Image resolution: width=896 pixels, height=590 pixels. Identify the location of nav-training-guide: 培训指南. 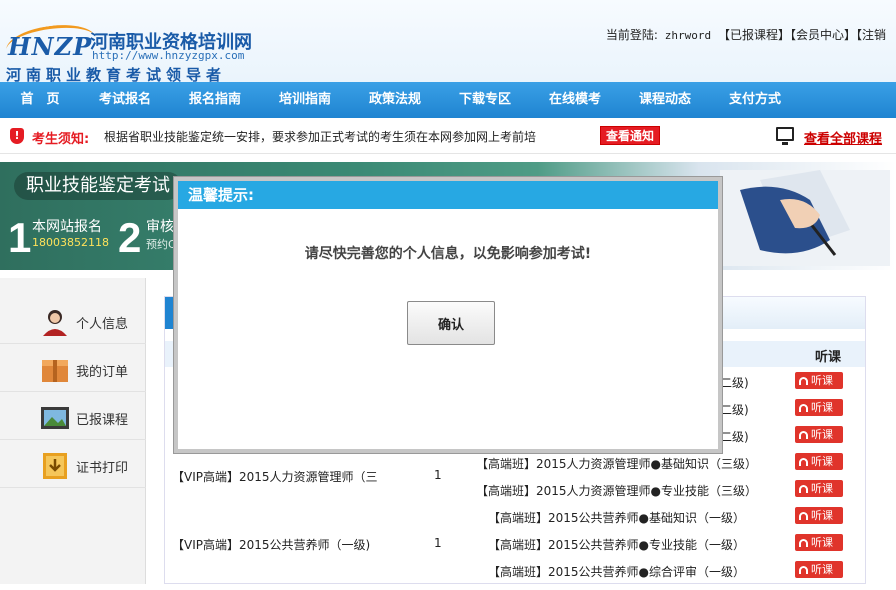
(305, 100).